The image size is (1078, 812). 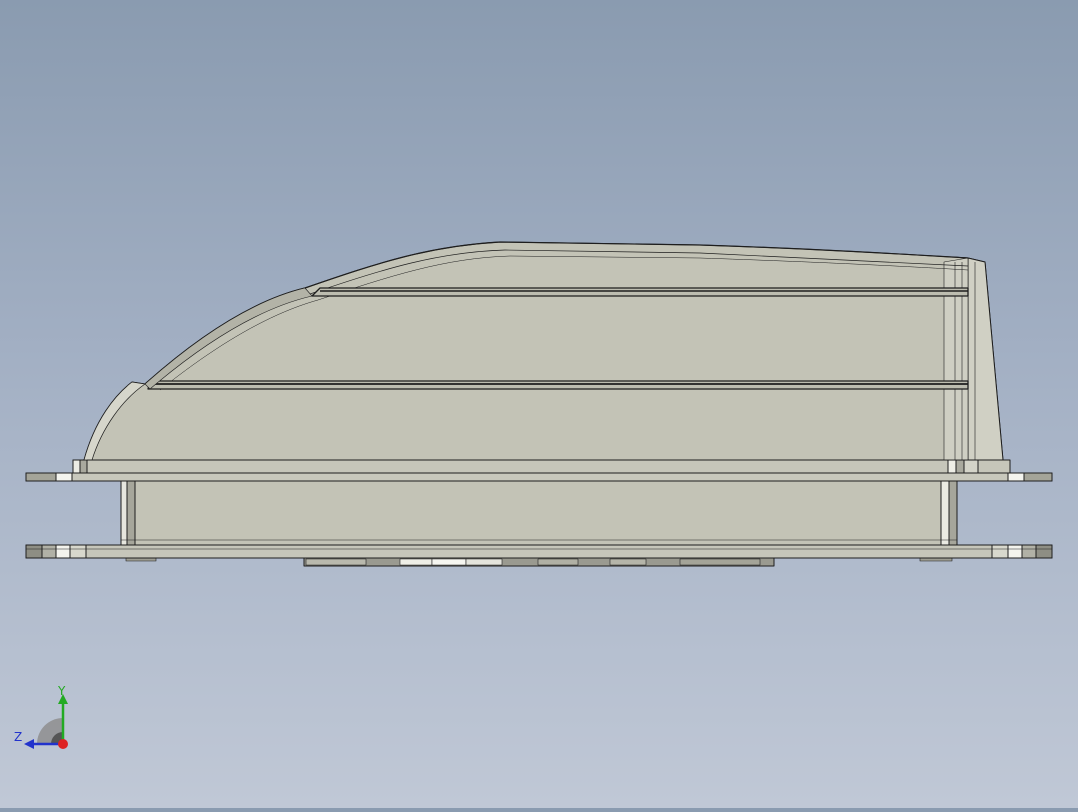 I want to click on dome-rim, so click(x=541, y=466).